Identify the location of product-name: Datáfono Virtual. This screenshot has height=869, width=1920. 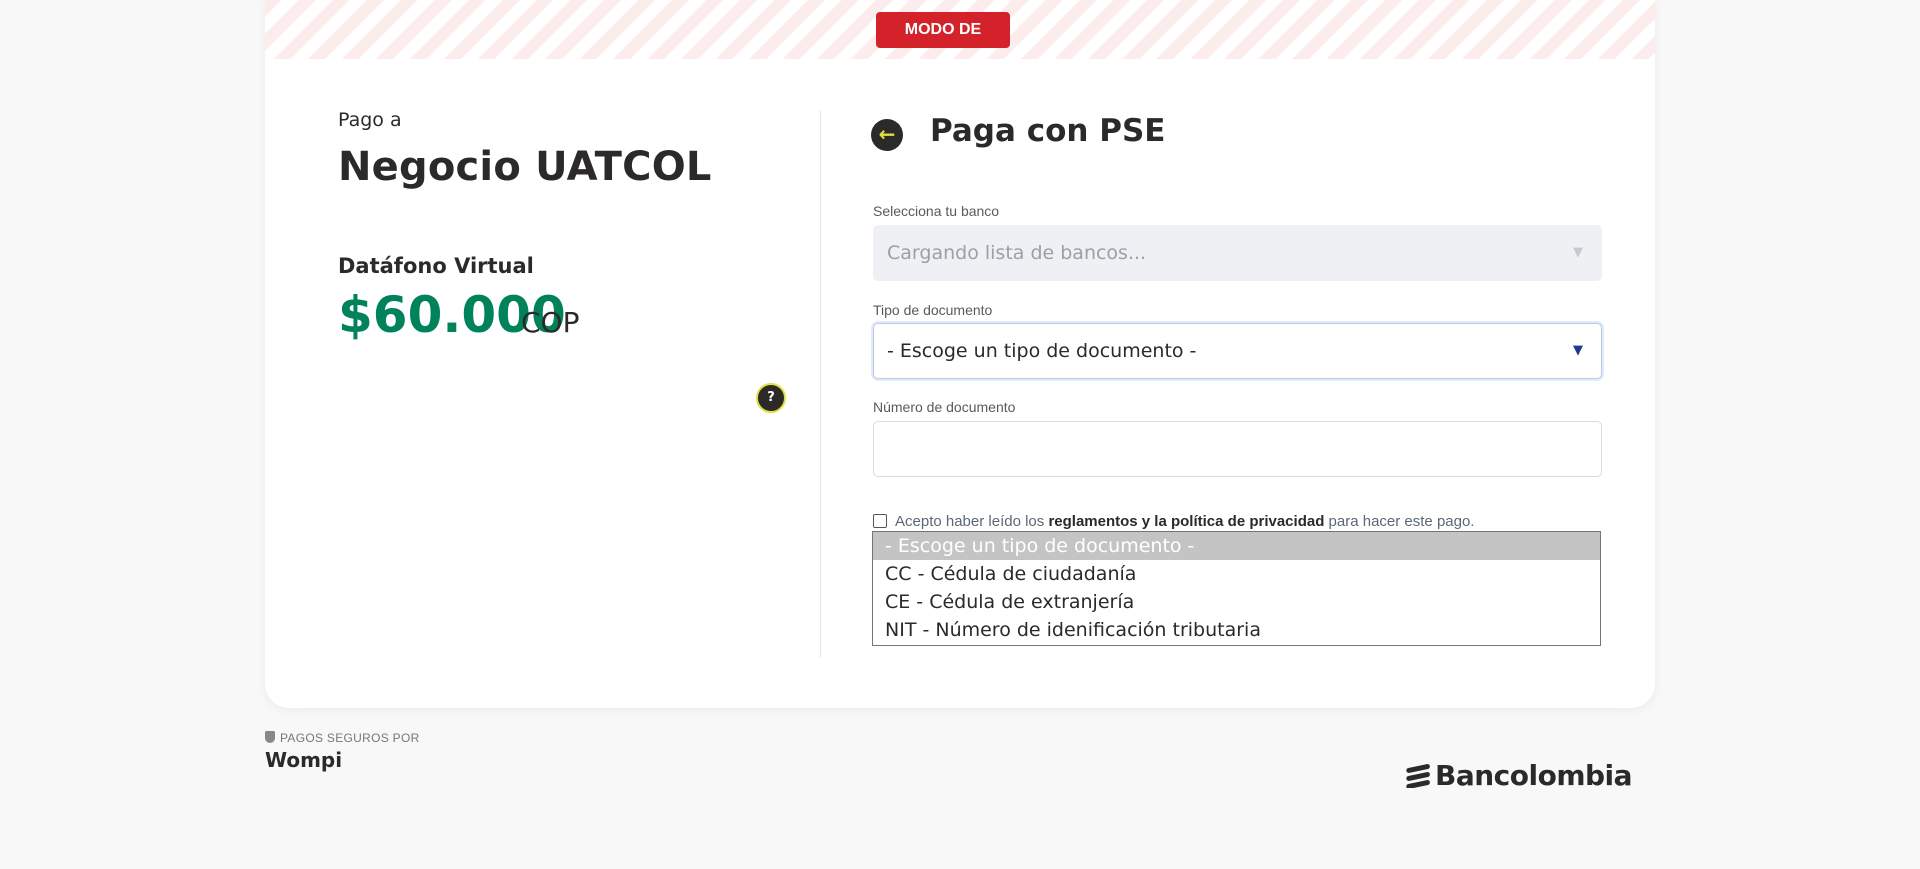
(436, 266).